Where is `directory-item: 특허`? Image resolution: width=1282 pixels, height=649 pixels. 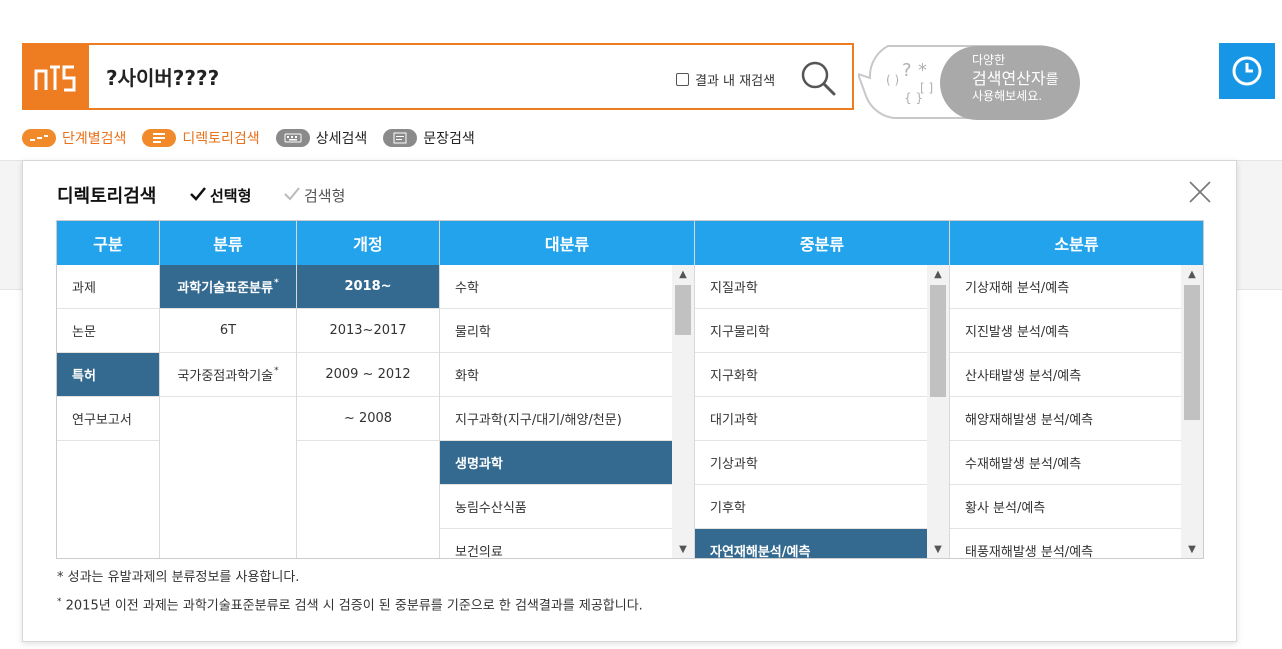
directory-item: 특허 is located at coordinates (108, 375).